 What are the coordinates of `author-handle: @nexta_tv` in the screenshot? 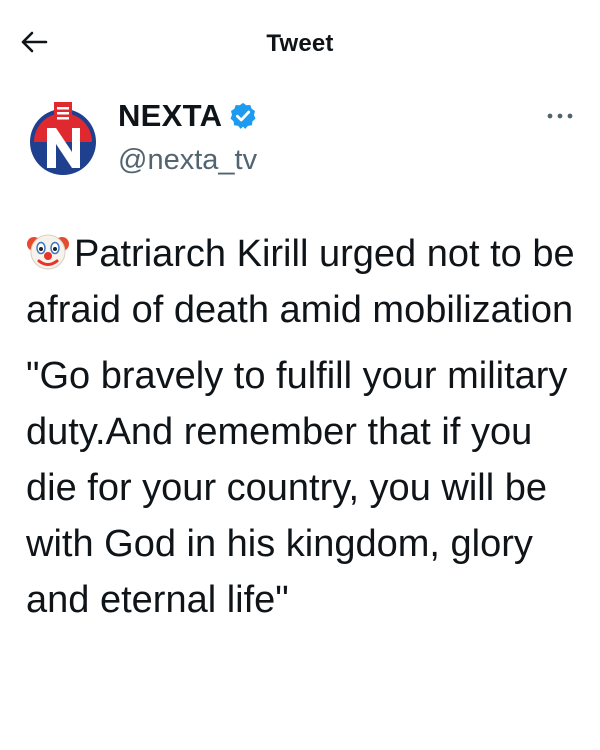 It's located at (187, 160).